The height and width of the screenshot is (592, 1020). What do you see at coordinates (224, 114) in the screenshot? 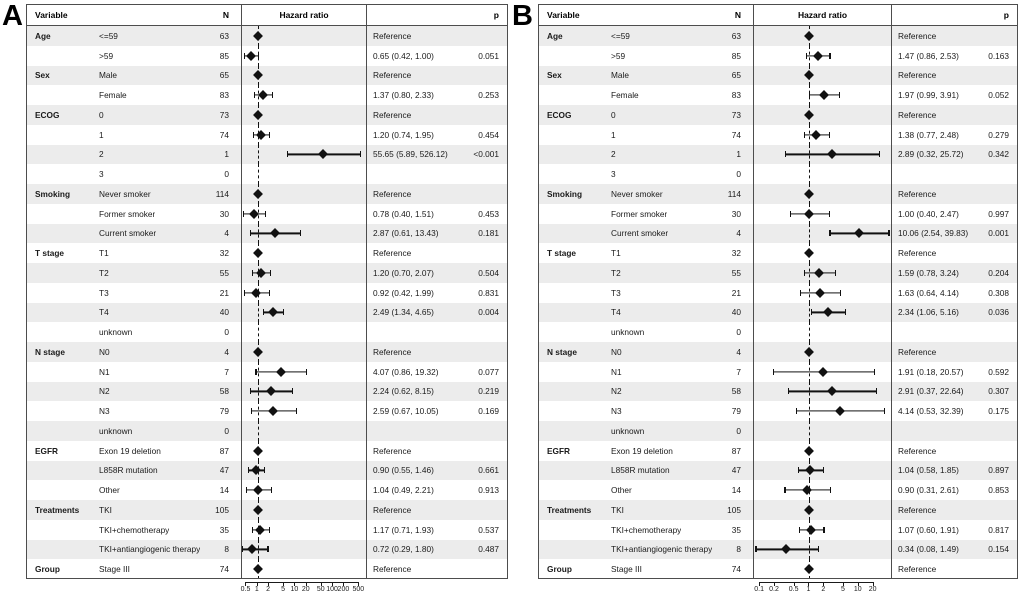
I see `cell-n: 73` at bounding box center [224, 114].